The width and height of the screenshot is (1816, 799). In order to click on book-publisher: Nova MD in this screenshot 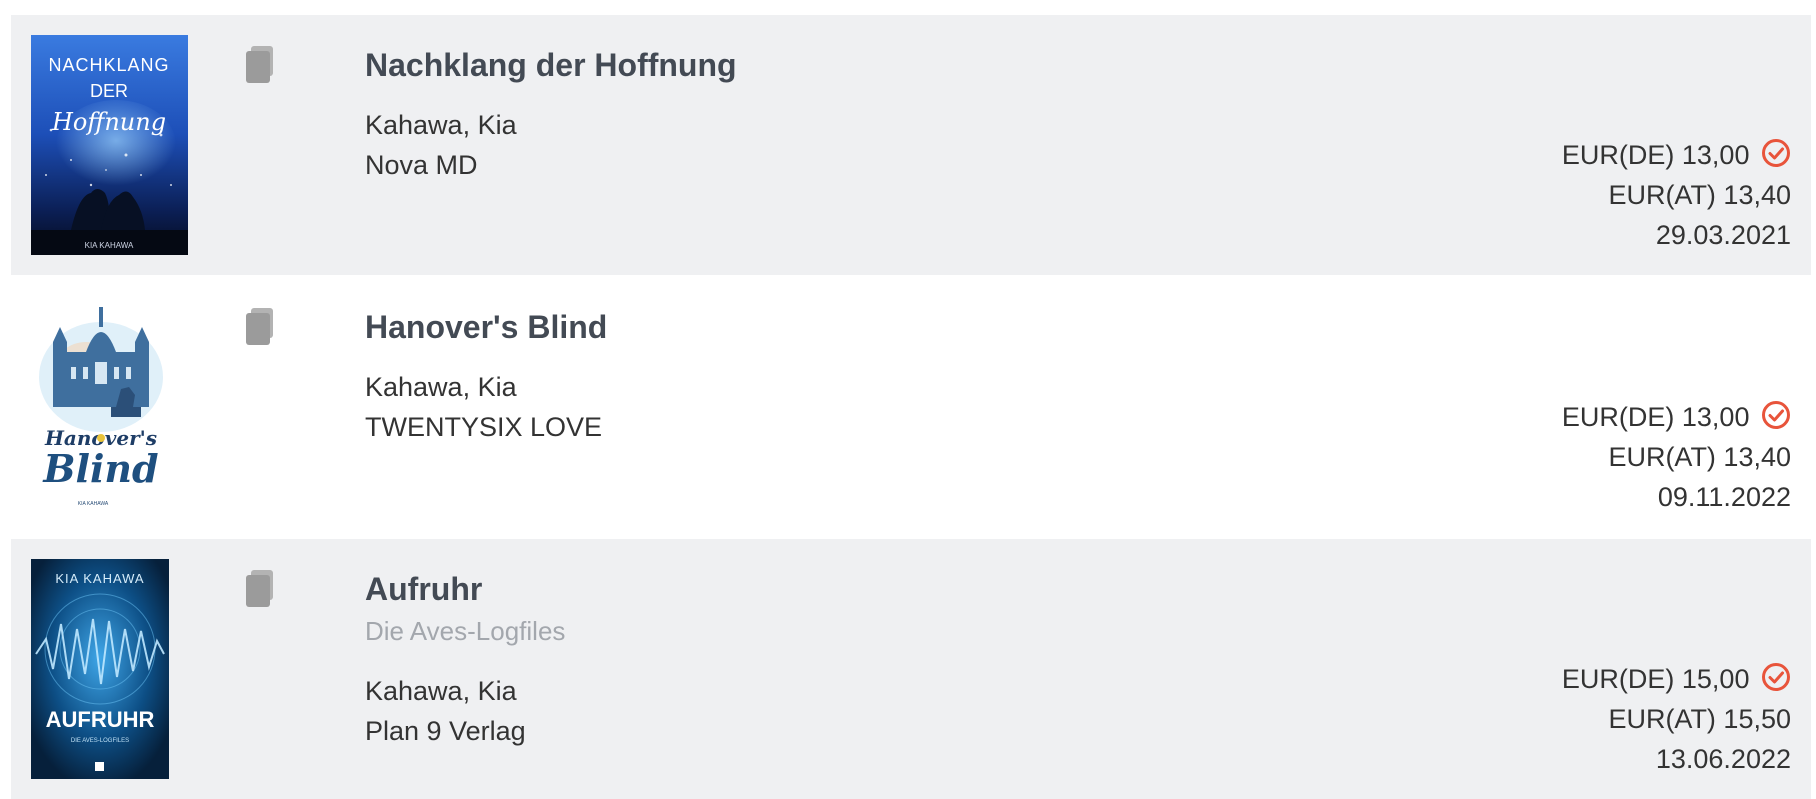, I will do `click(421, 165)`.